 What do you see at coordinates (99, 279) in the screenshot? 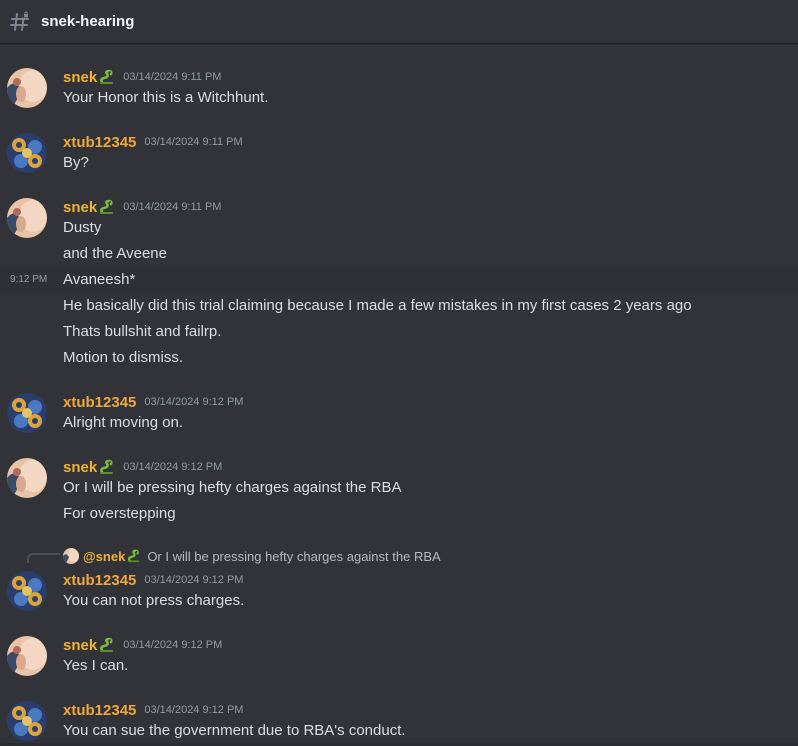
I see `message-text: Avaneesh*` at bounding box center [99, 279].